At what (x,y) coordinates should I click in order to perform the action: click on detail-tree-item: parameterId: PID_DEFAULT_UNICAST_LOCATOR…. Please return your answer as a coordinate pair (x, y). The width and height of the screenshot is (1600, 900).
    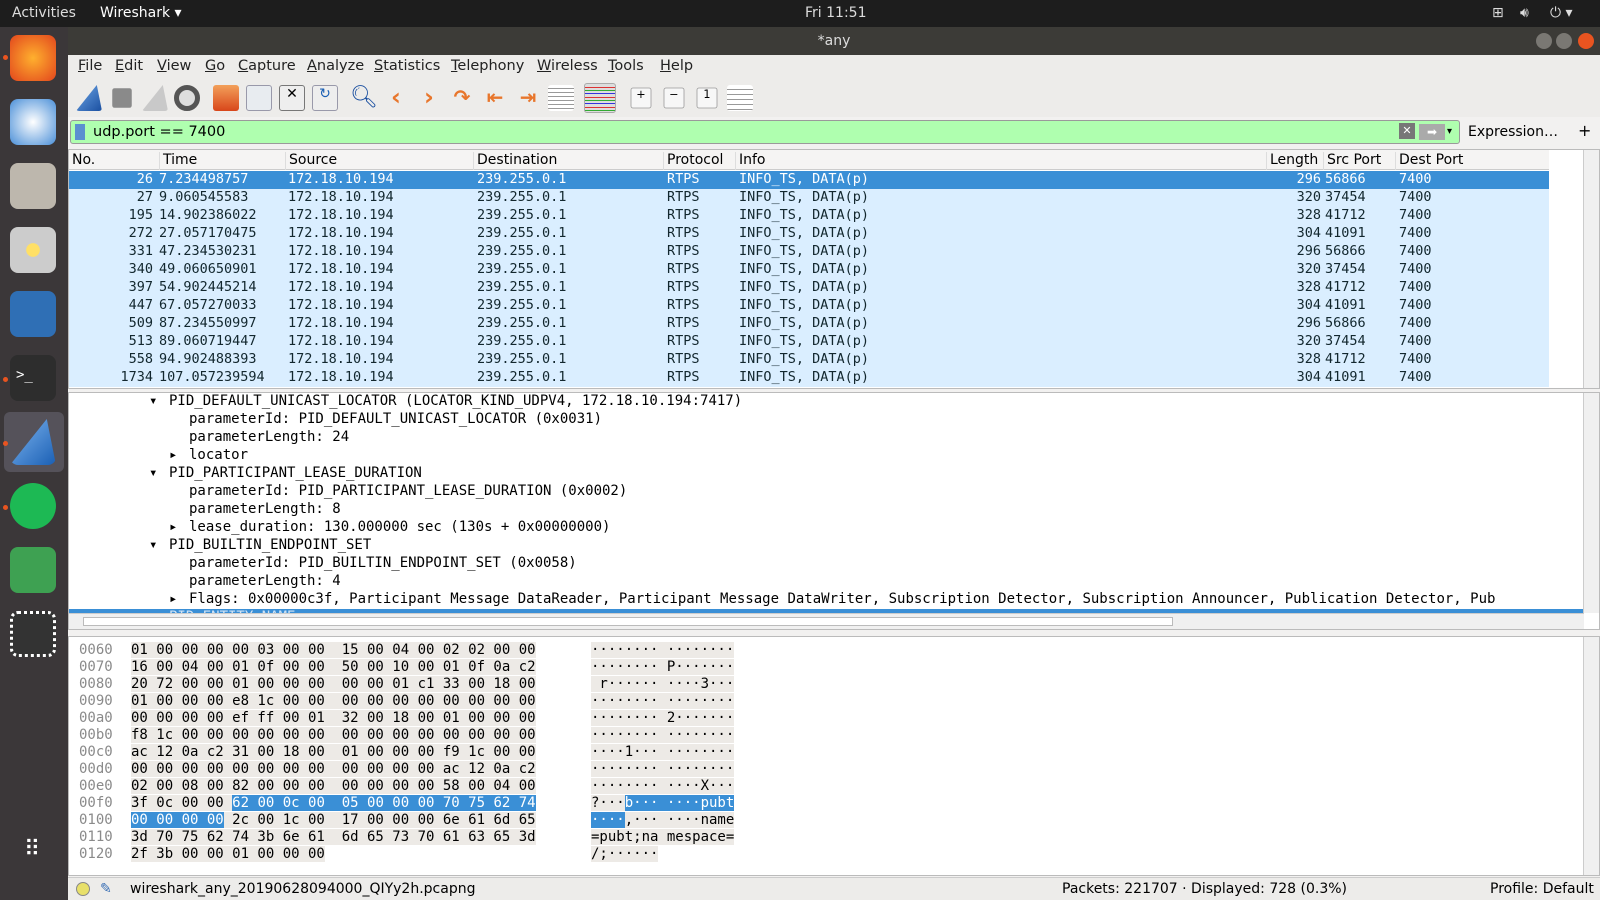
    Looking at the image, I should click on (385, 420).